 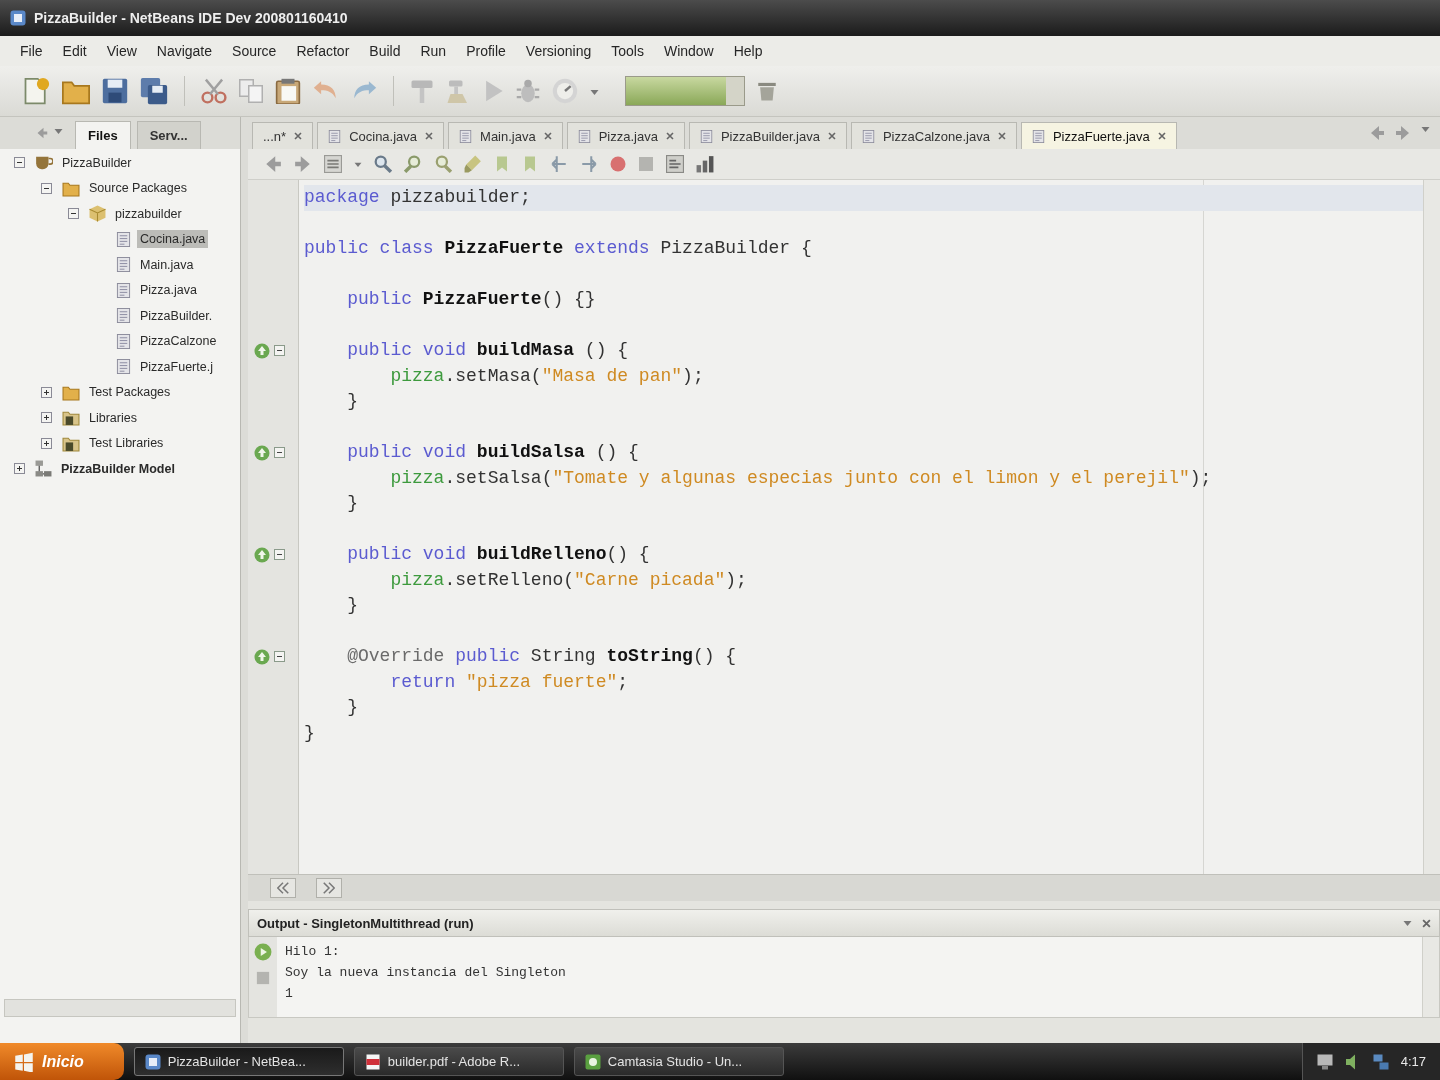 I want to click on tree-item: PizzaBuilder Model, so click(x=149, y=468).